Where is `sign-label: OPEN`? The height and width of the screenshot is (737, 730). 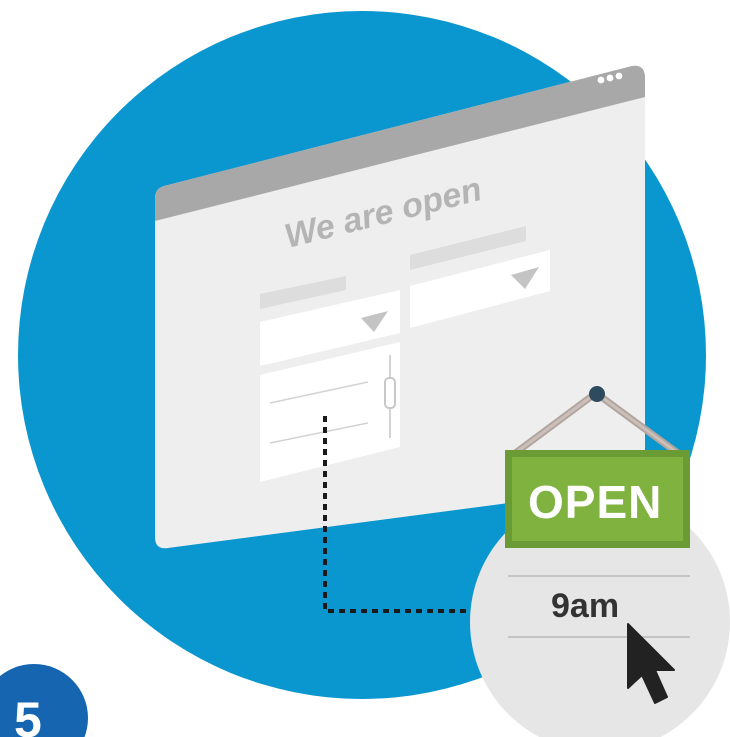 sign-label: OPEN is located at coordinates (595, 502).